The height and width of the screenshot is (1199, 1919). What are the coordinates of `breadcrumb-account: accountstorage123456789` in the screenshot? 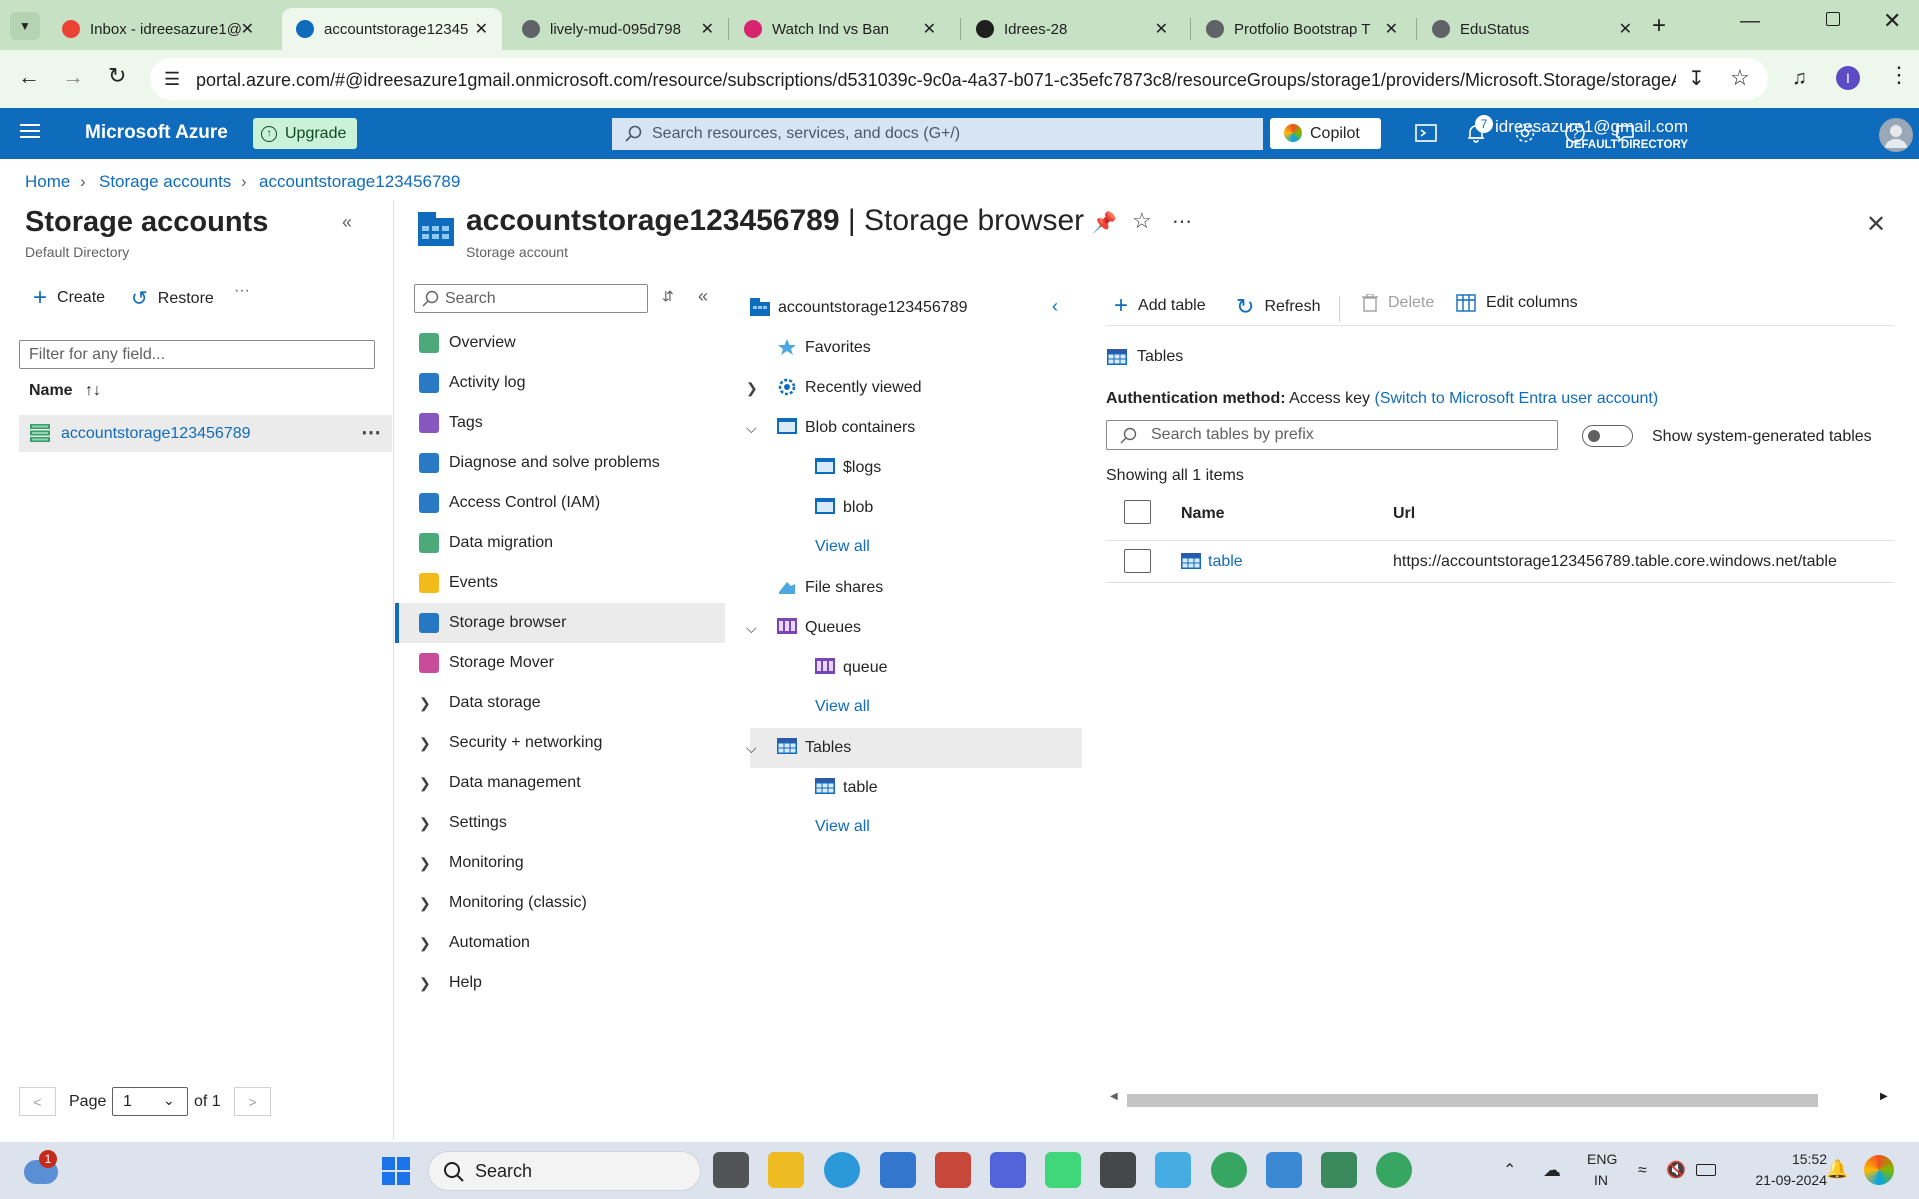 It's located at (359, 182).